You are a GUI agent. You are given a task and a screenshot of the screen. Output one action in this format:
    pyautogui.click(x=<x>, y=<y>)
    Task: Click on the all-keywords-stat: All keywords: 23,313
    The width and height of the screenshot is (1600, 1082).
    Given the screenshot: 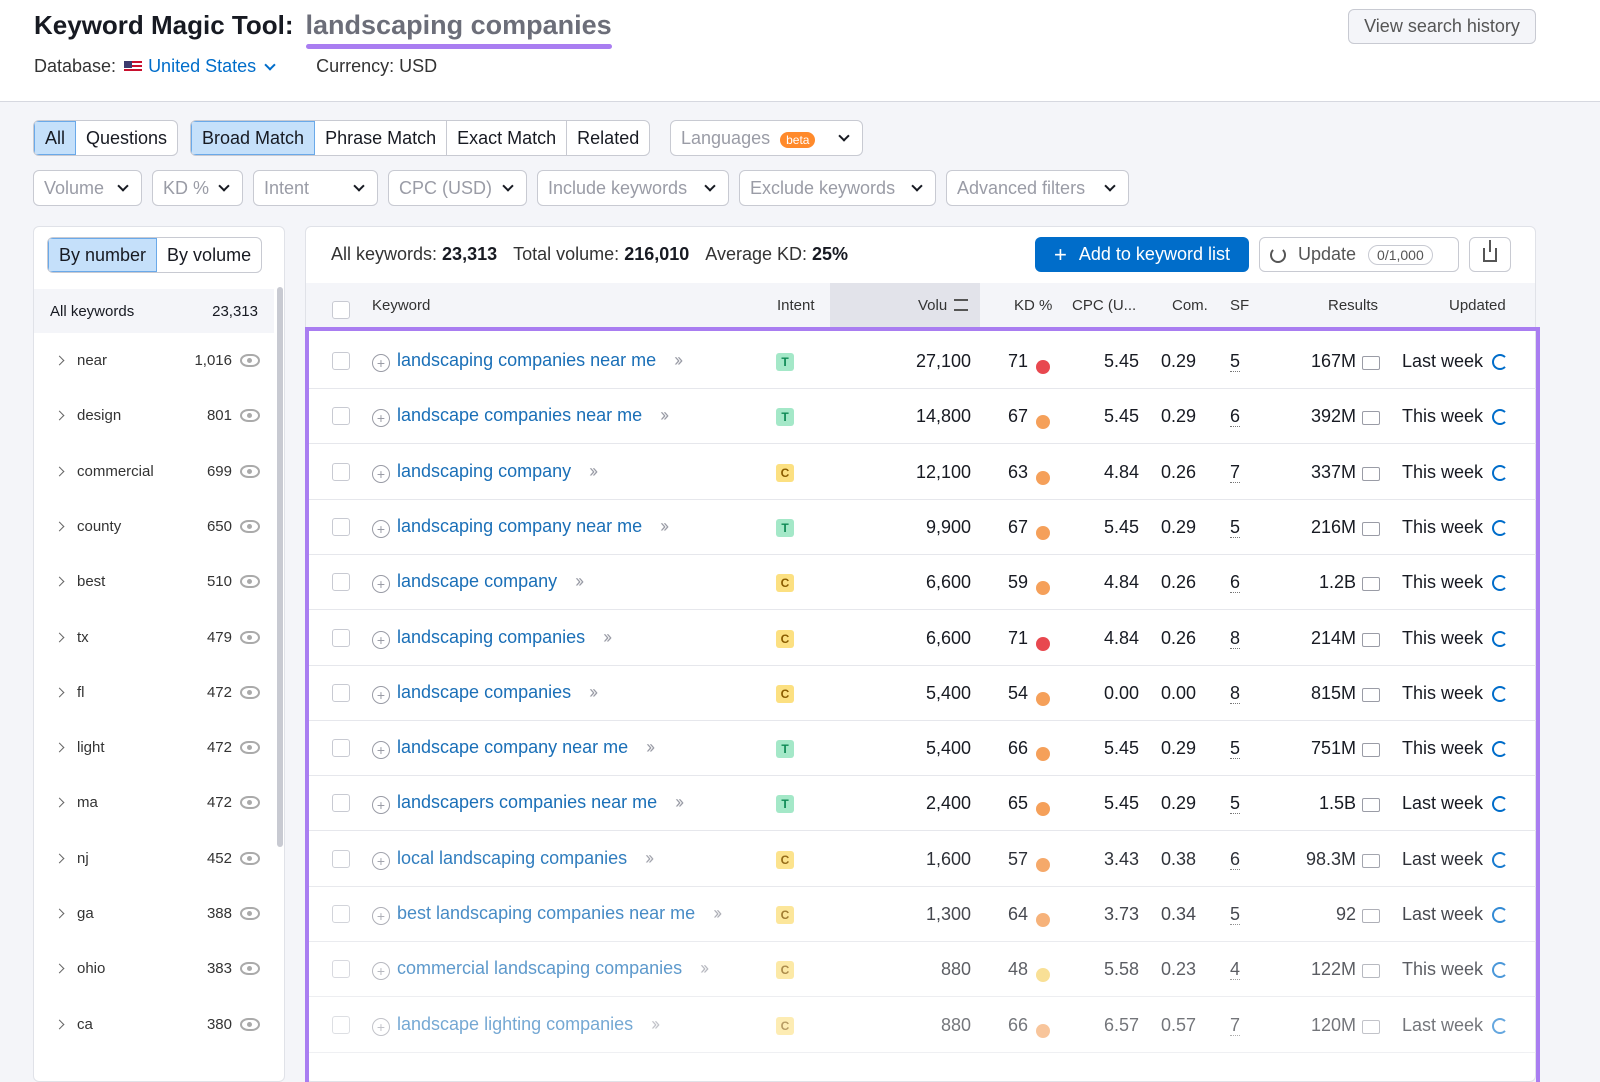 What is the action you would take?
    pyautogui.click(x=414, y=254)
    